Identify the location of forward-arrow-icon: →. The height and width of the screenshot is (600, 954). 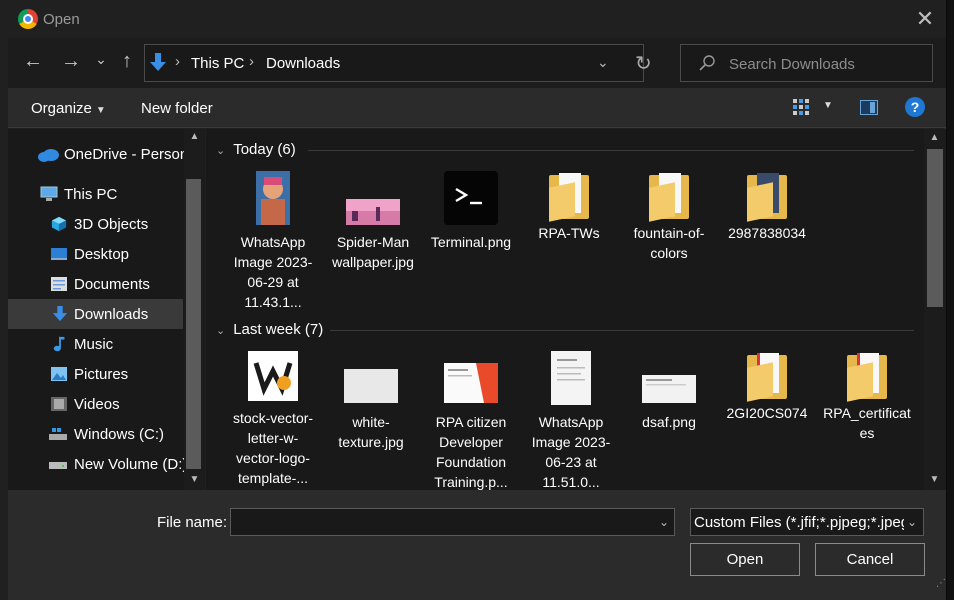
(71, 61).